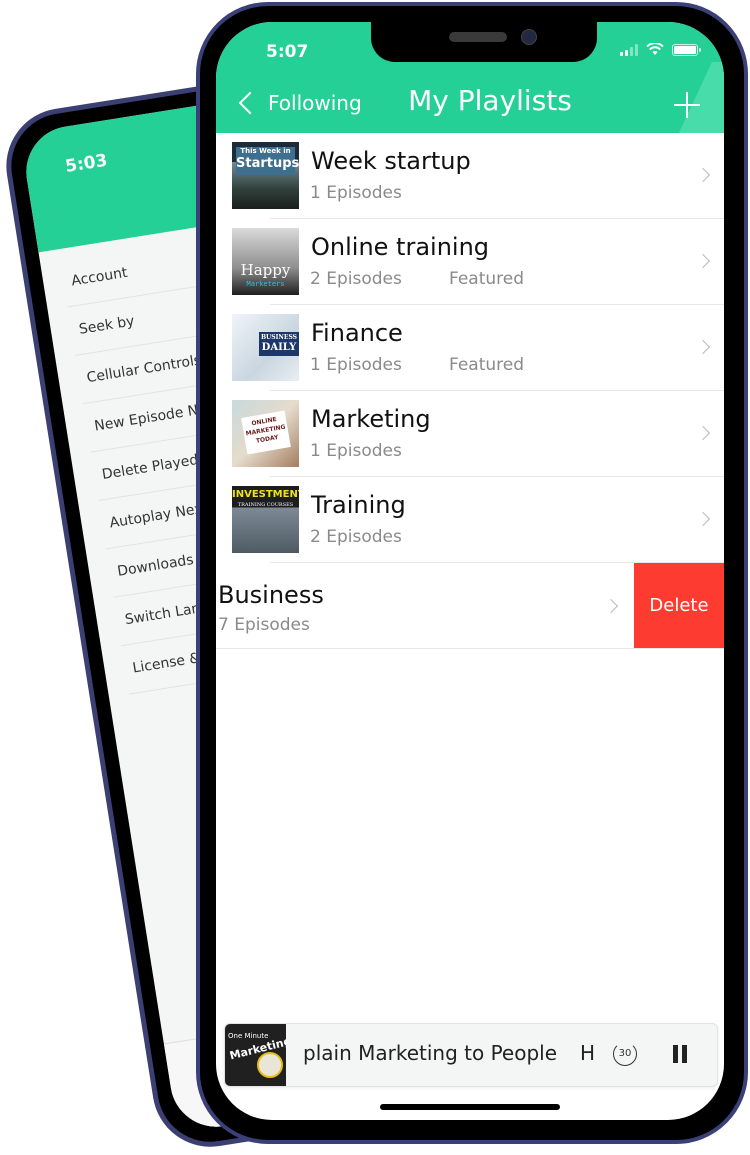  What do you see at coordinates (267, 439) in the screenshot?
I see `thumb-text: TODAY` at bounding box center [267, 439].